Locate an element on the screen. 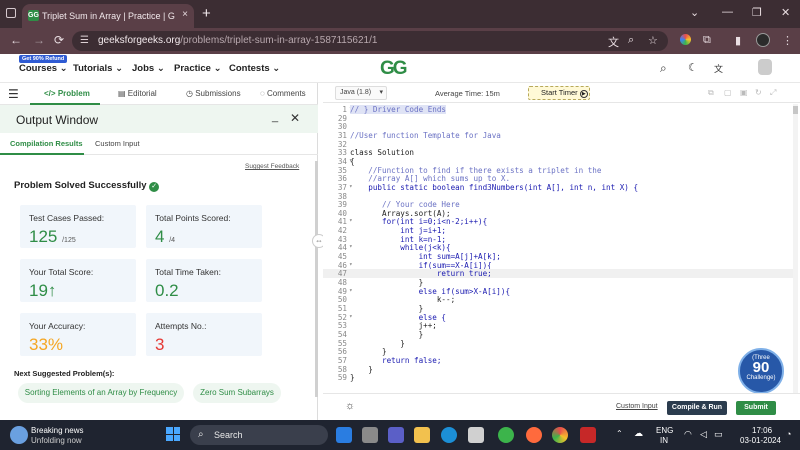 The image size is (800, 450). minimize-icon: _ is located at coordinates (275, 117).